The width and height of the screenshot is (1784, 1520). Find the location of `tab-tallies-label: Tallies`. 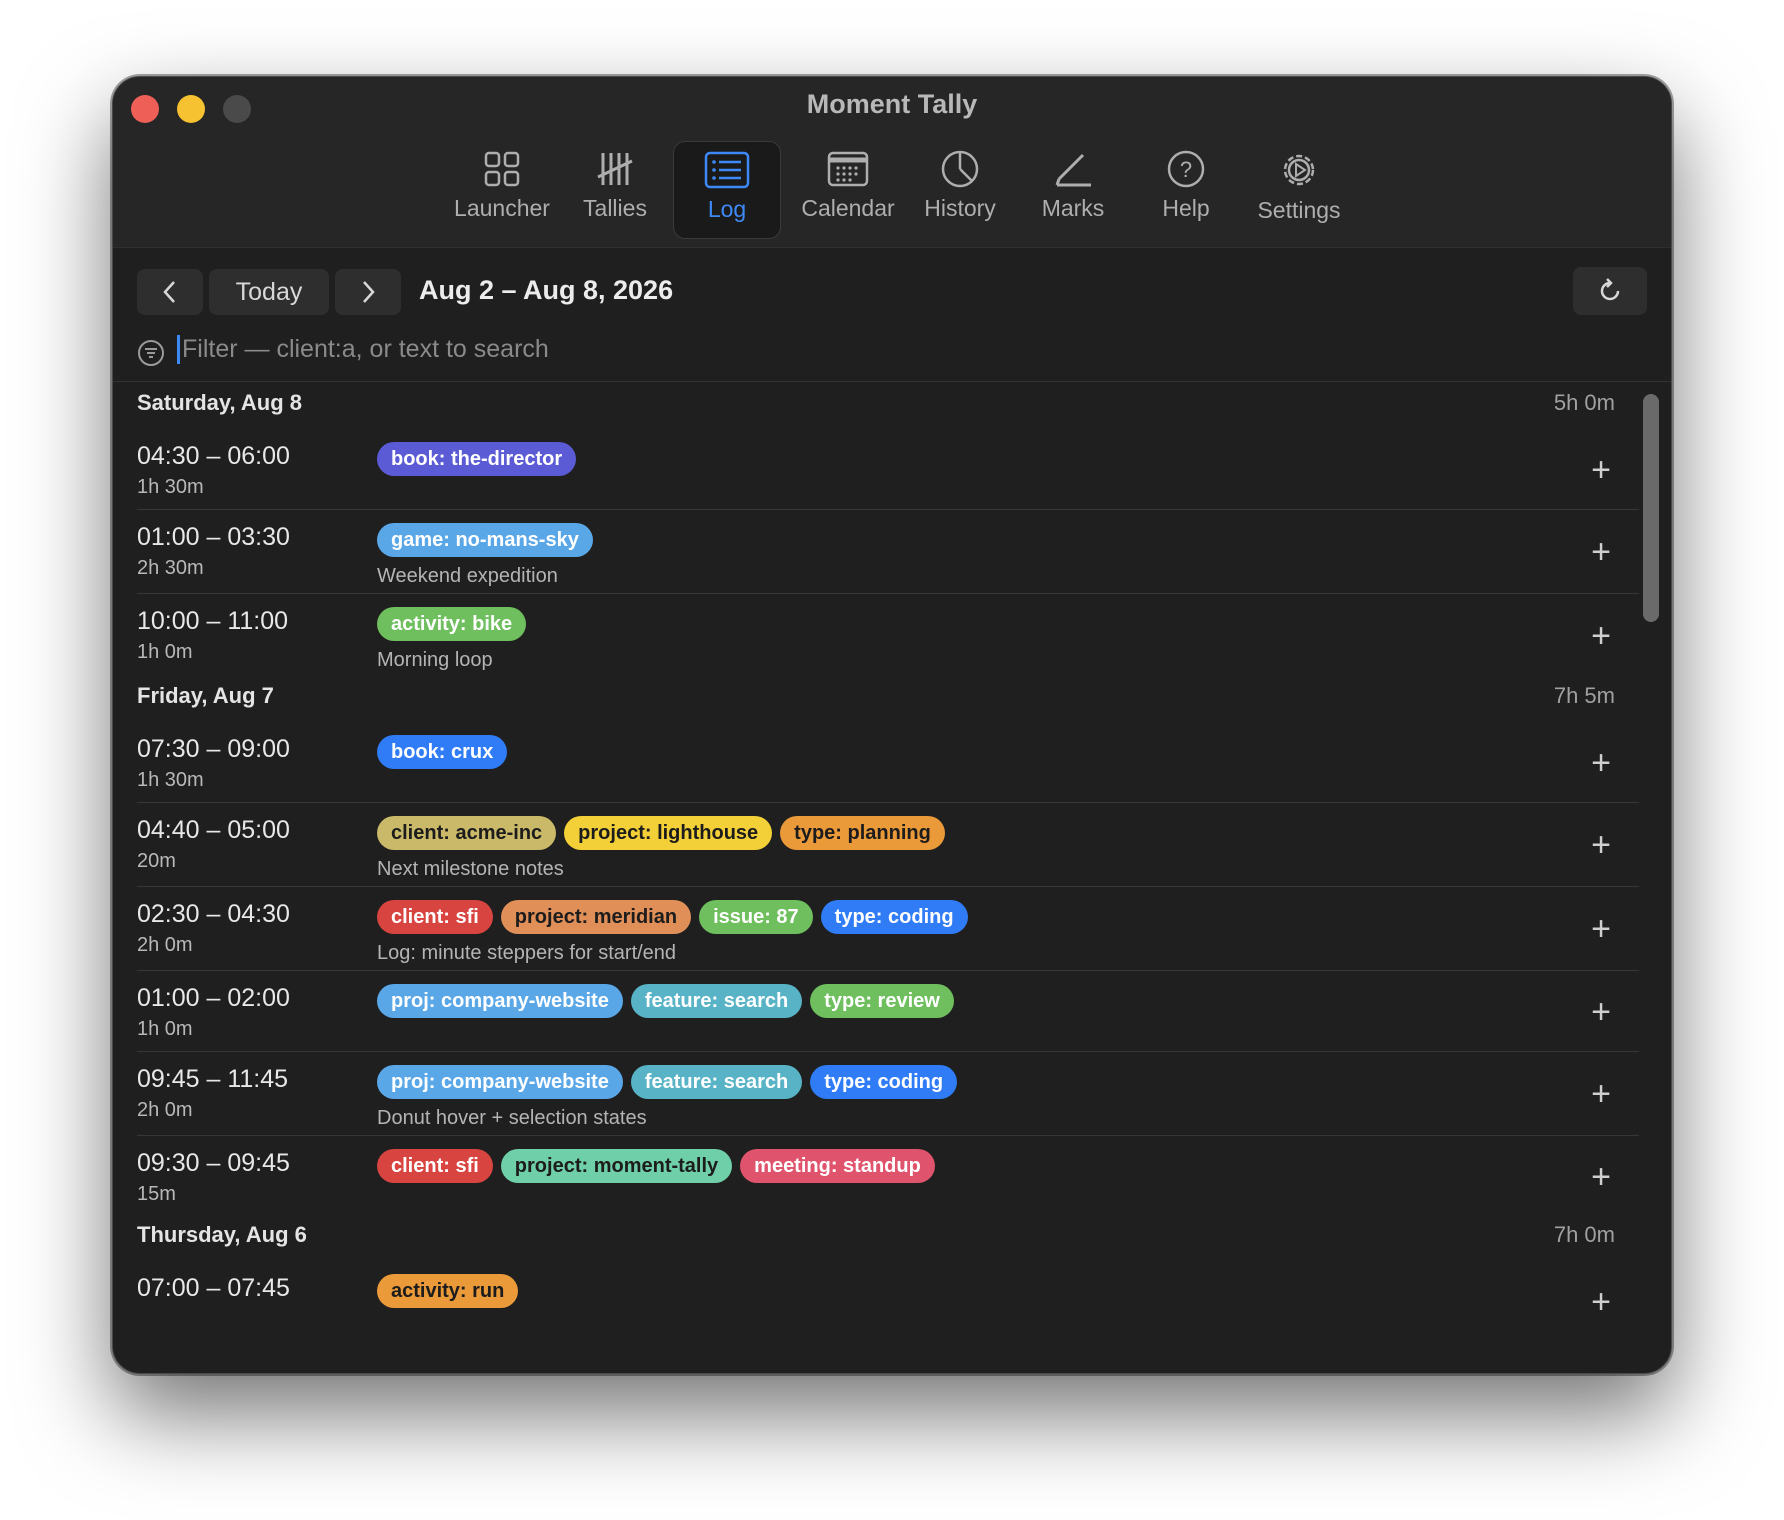

tab-tallies-label: Tallies is located at coordinates (615, 208).